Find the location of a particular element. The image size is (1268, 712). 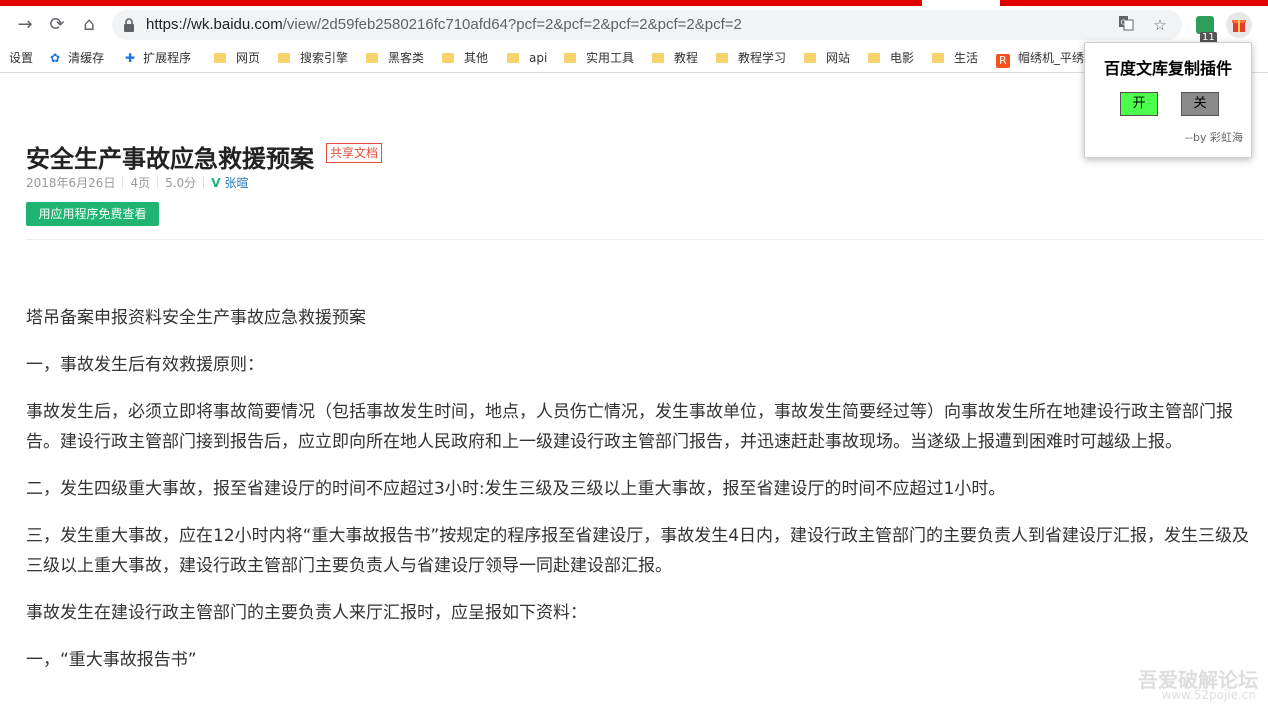

bookmark-label: api is located at coordinates (538, 58).